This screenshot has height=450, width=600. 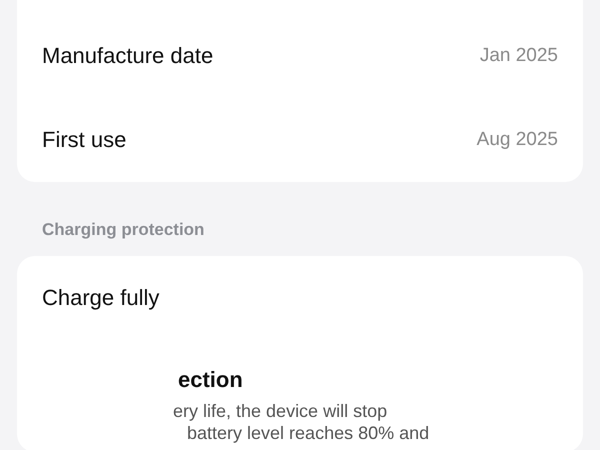 What do you see at coordinates (84, 140) in the screenshot?
I see `row-label: First use` at bounding box center [84, 140].